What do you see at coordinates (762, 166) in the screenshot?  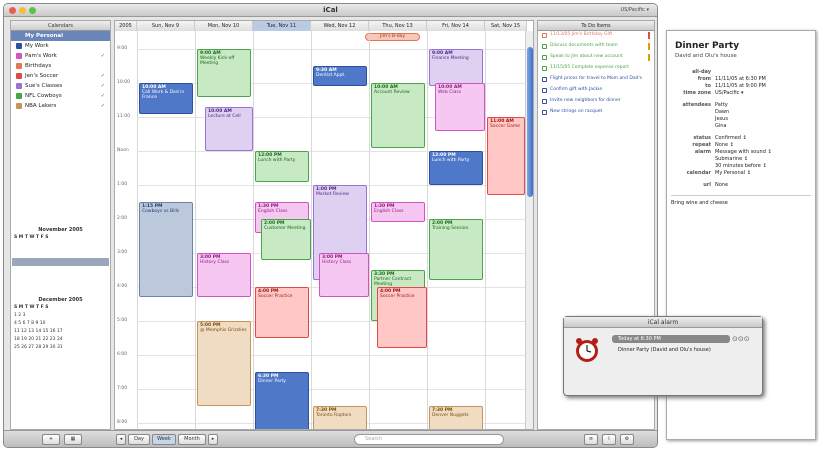 I see `info-value: 30 minutes before ↕` at bounding box center [762, 166].